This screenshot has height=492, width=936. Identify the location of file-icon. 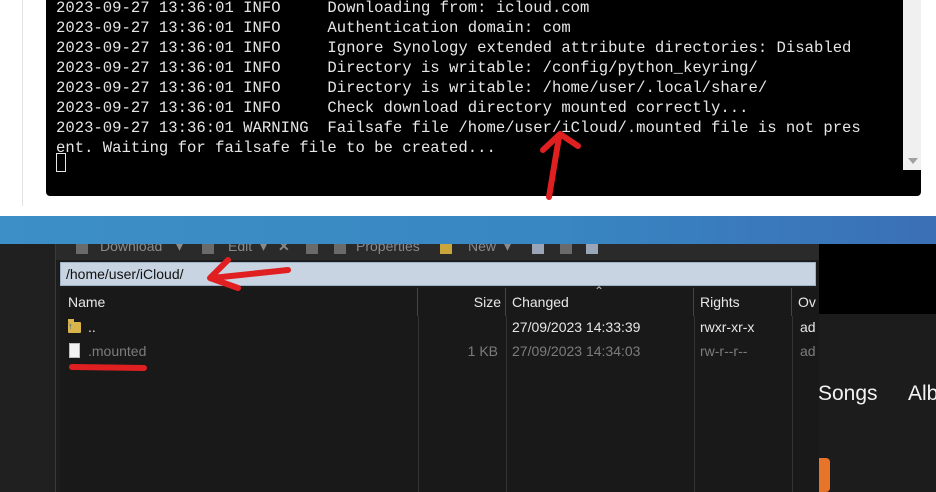
(74, 350).